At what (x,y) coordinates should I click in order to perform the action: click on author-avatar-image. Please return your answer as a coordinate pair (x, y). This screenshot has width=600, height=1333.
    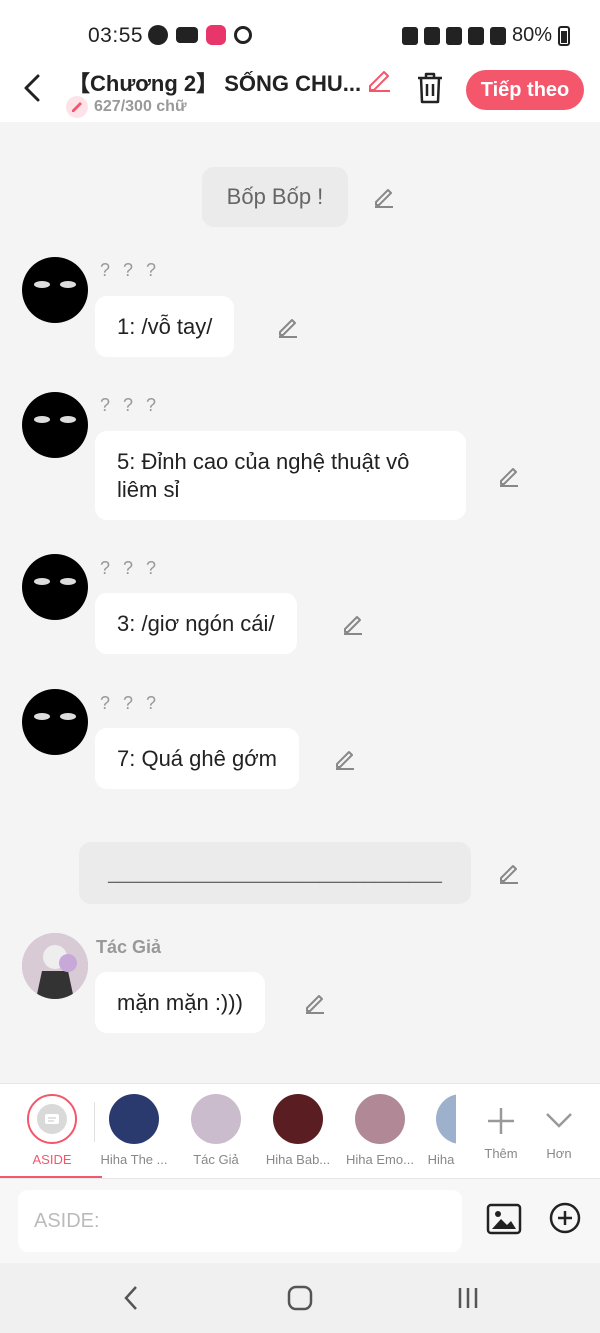
    Looking at the image, I should click on (55, 966).